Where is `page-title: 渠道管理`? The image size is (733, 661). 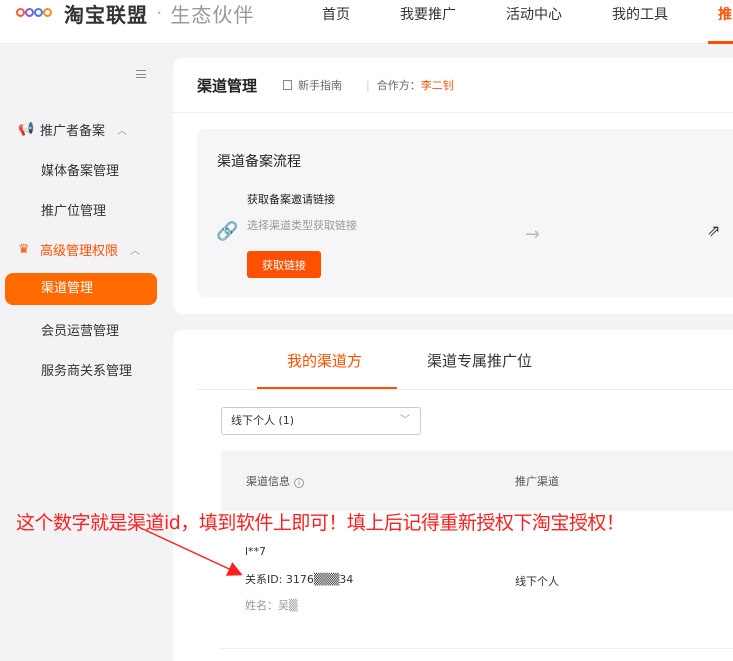 page-title: 渠道管理 is located at coordinates (227, 86).